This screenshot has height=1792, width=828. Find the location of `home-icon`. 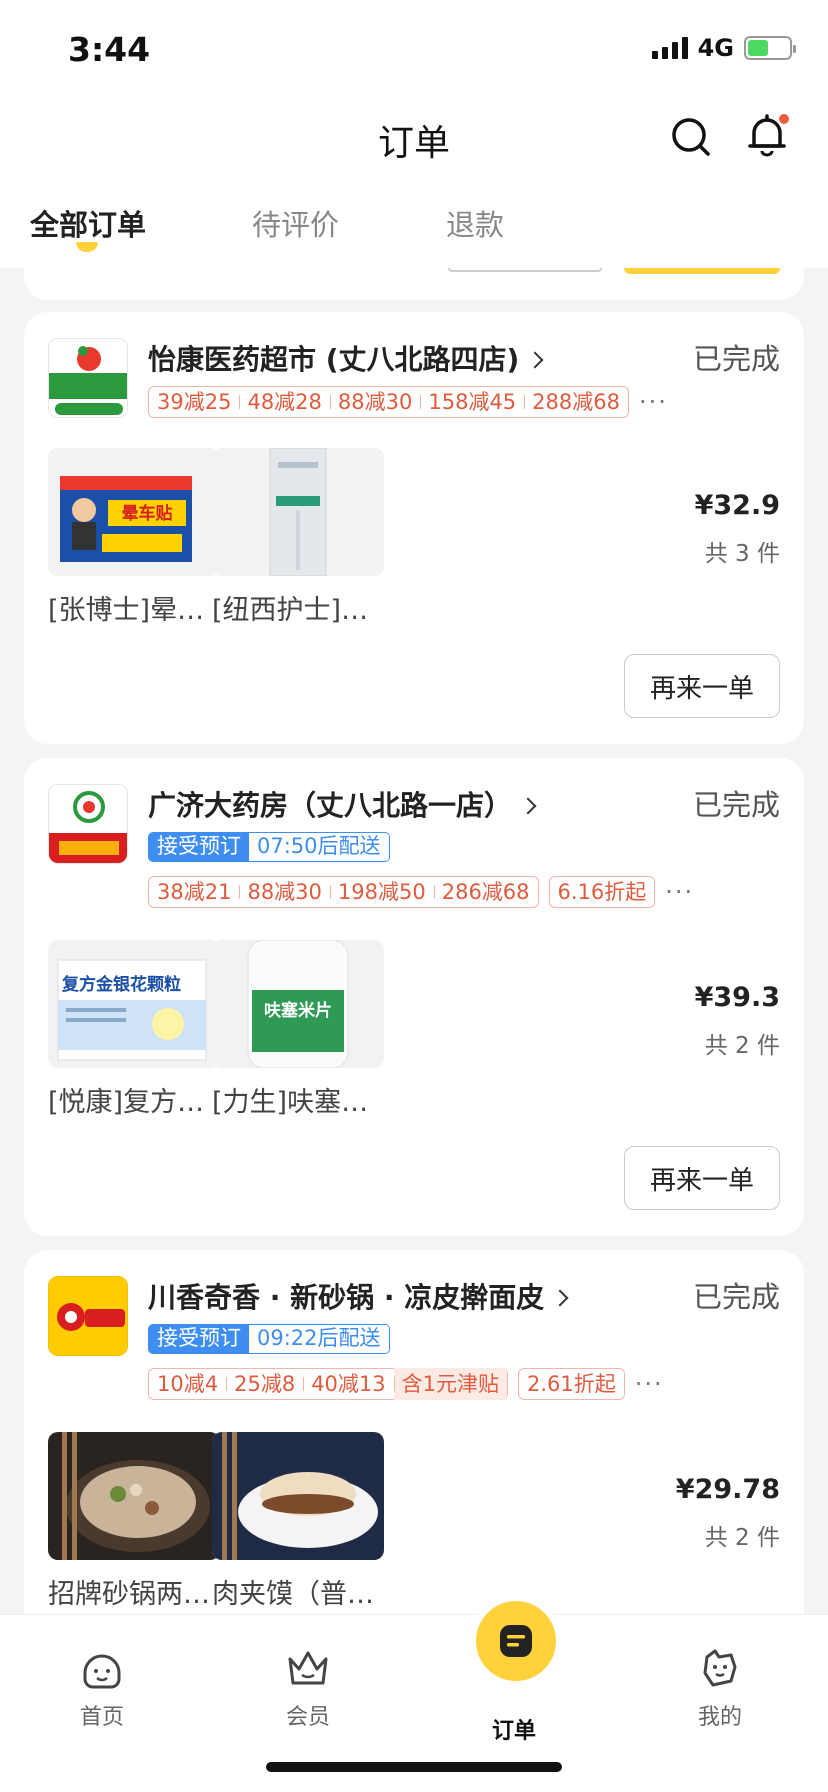

home-icon is located at coordinates (102, 1671).